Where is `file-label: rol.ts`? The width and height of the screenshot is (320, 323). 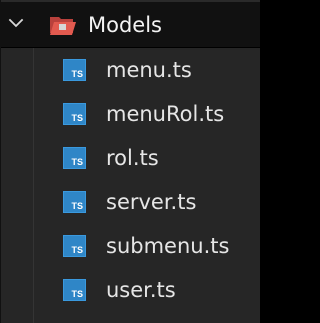 file-label: rol.ts is located at coordinates (132, 158).